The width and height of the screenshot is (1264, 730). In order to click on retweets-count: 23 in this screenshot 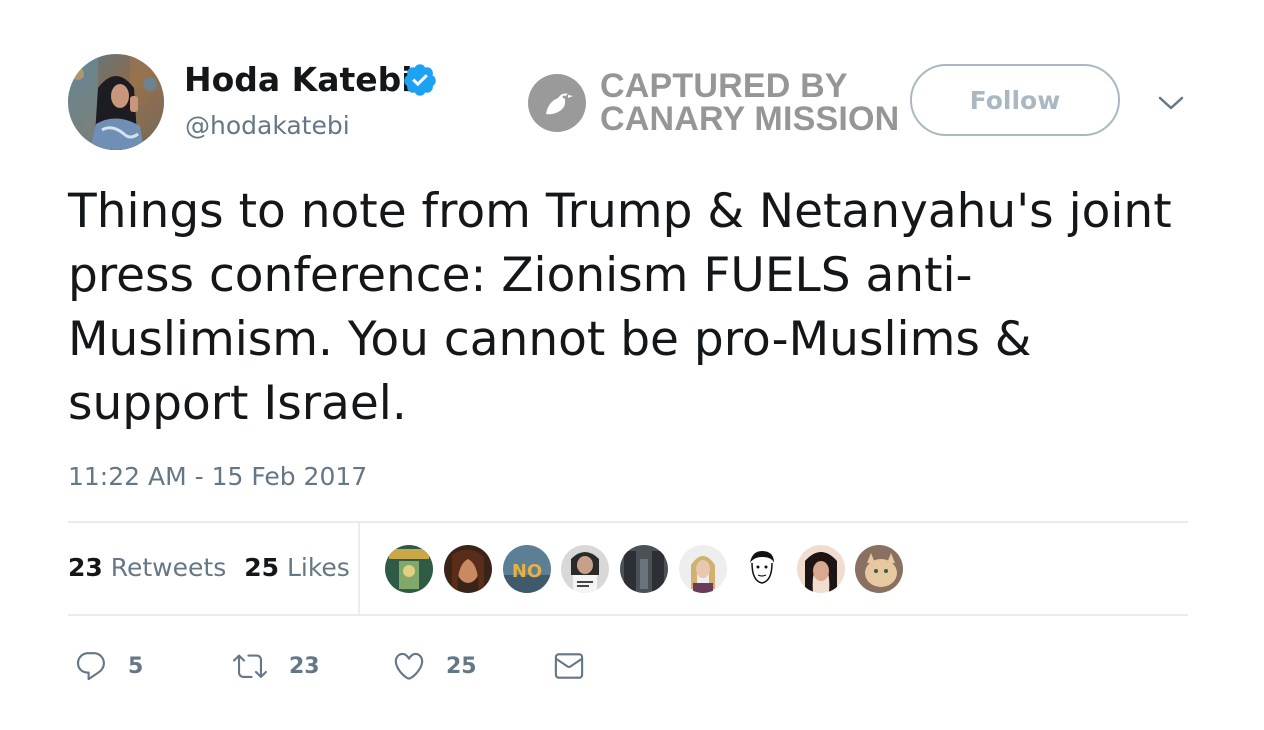, I will do `click(85, 567)`.